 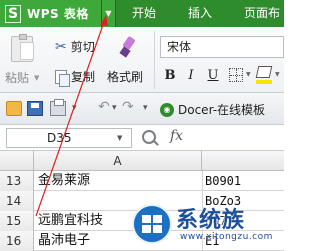 I want to click on select-all-corner, so click(x=17, y=161).